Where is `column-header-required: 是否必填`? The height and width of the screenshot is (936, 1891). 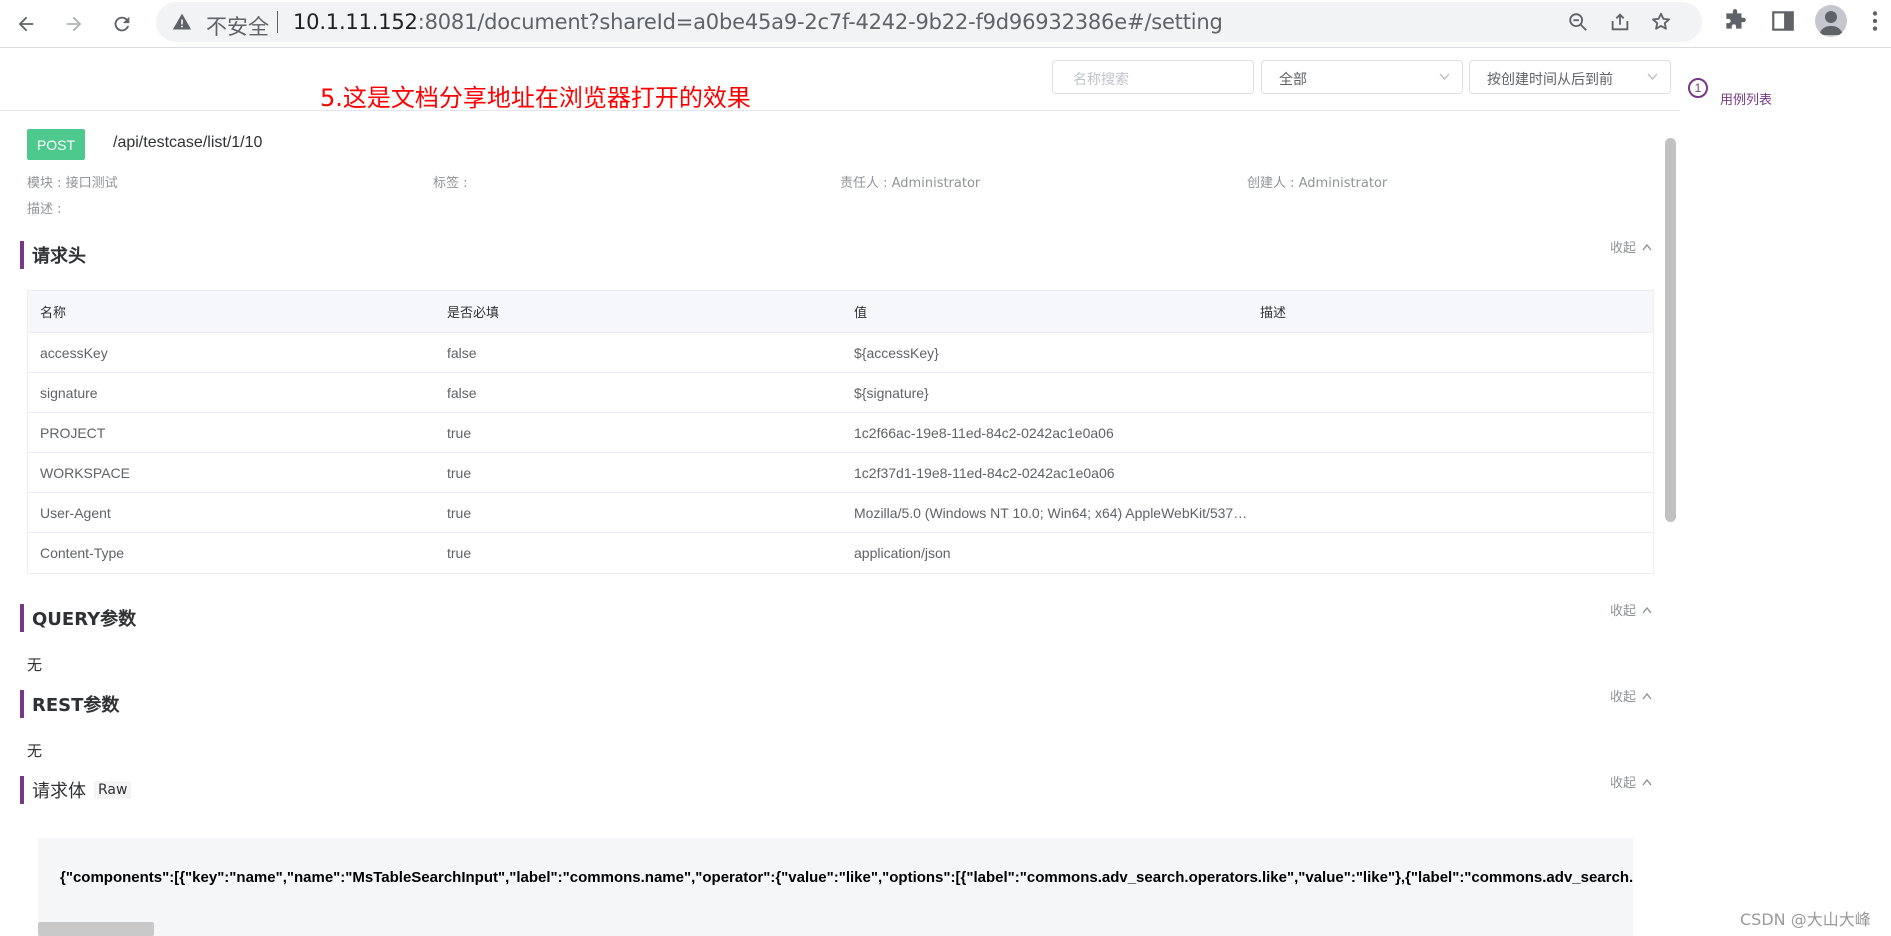
column-header-required: 是否必填 is located at coordinates (473, 313).